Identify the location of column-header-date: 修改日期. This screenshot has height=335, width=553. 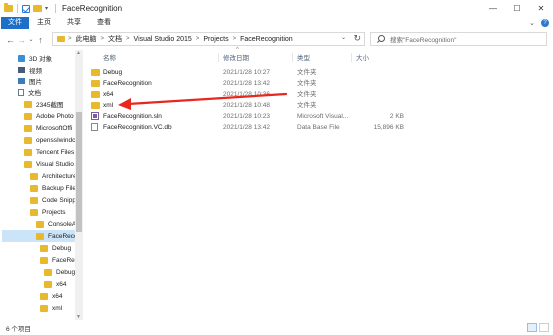
(236, 57).